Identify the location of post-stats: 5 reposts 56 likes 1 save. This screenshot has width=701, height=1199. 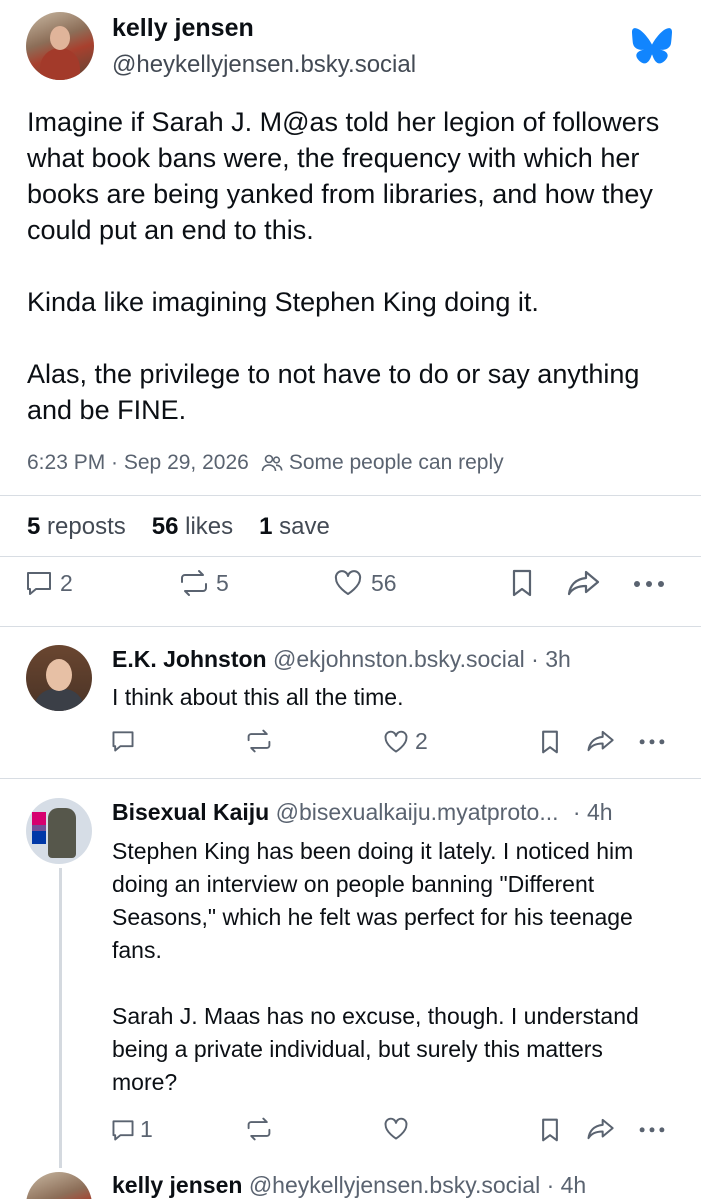
(178, 527).